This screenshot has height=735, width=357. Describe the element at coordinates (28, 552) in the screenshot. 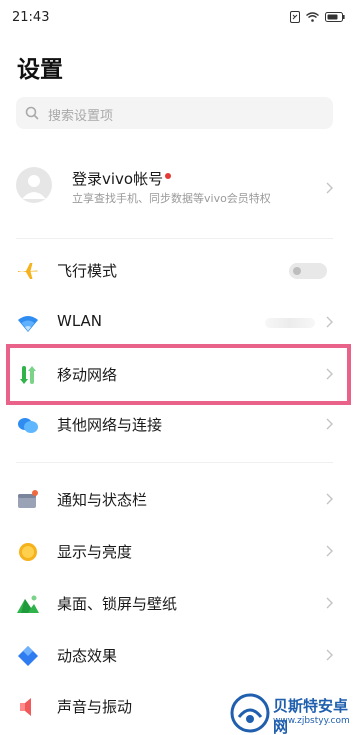

I see `brightness-icon` at that location.